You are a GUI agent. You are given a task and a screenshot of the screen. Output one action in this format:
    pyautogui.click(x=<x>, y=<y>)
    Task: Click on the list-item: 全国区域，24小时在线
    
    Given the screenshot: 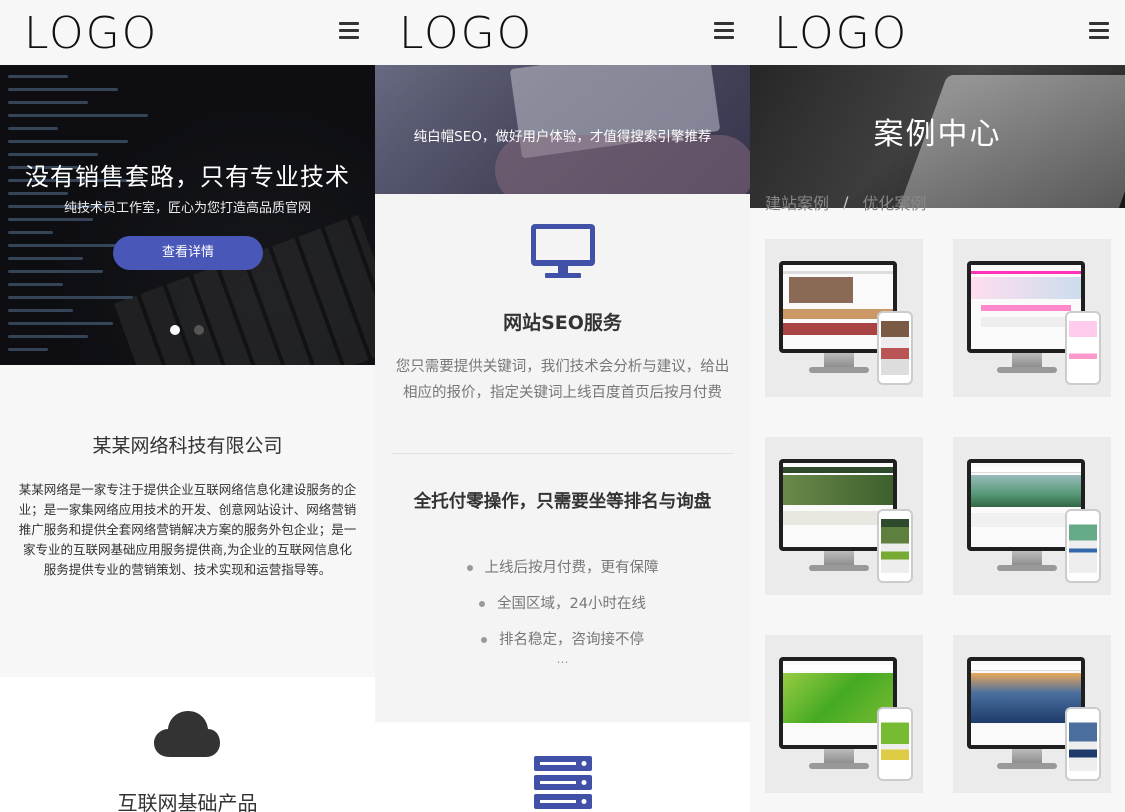 What is the action you would take?
    pyautogui.click(x=562, y=610)
    